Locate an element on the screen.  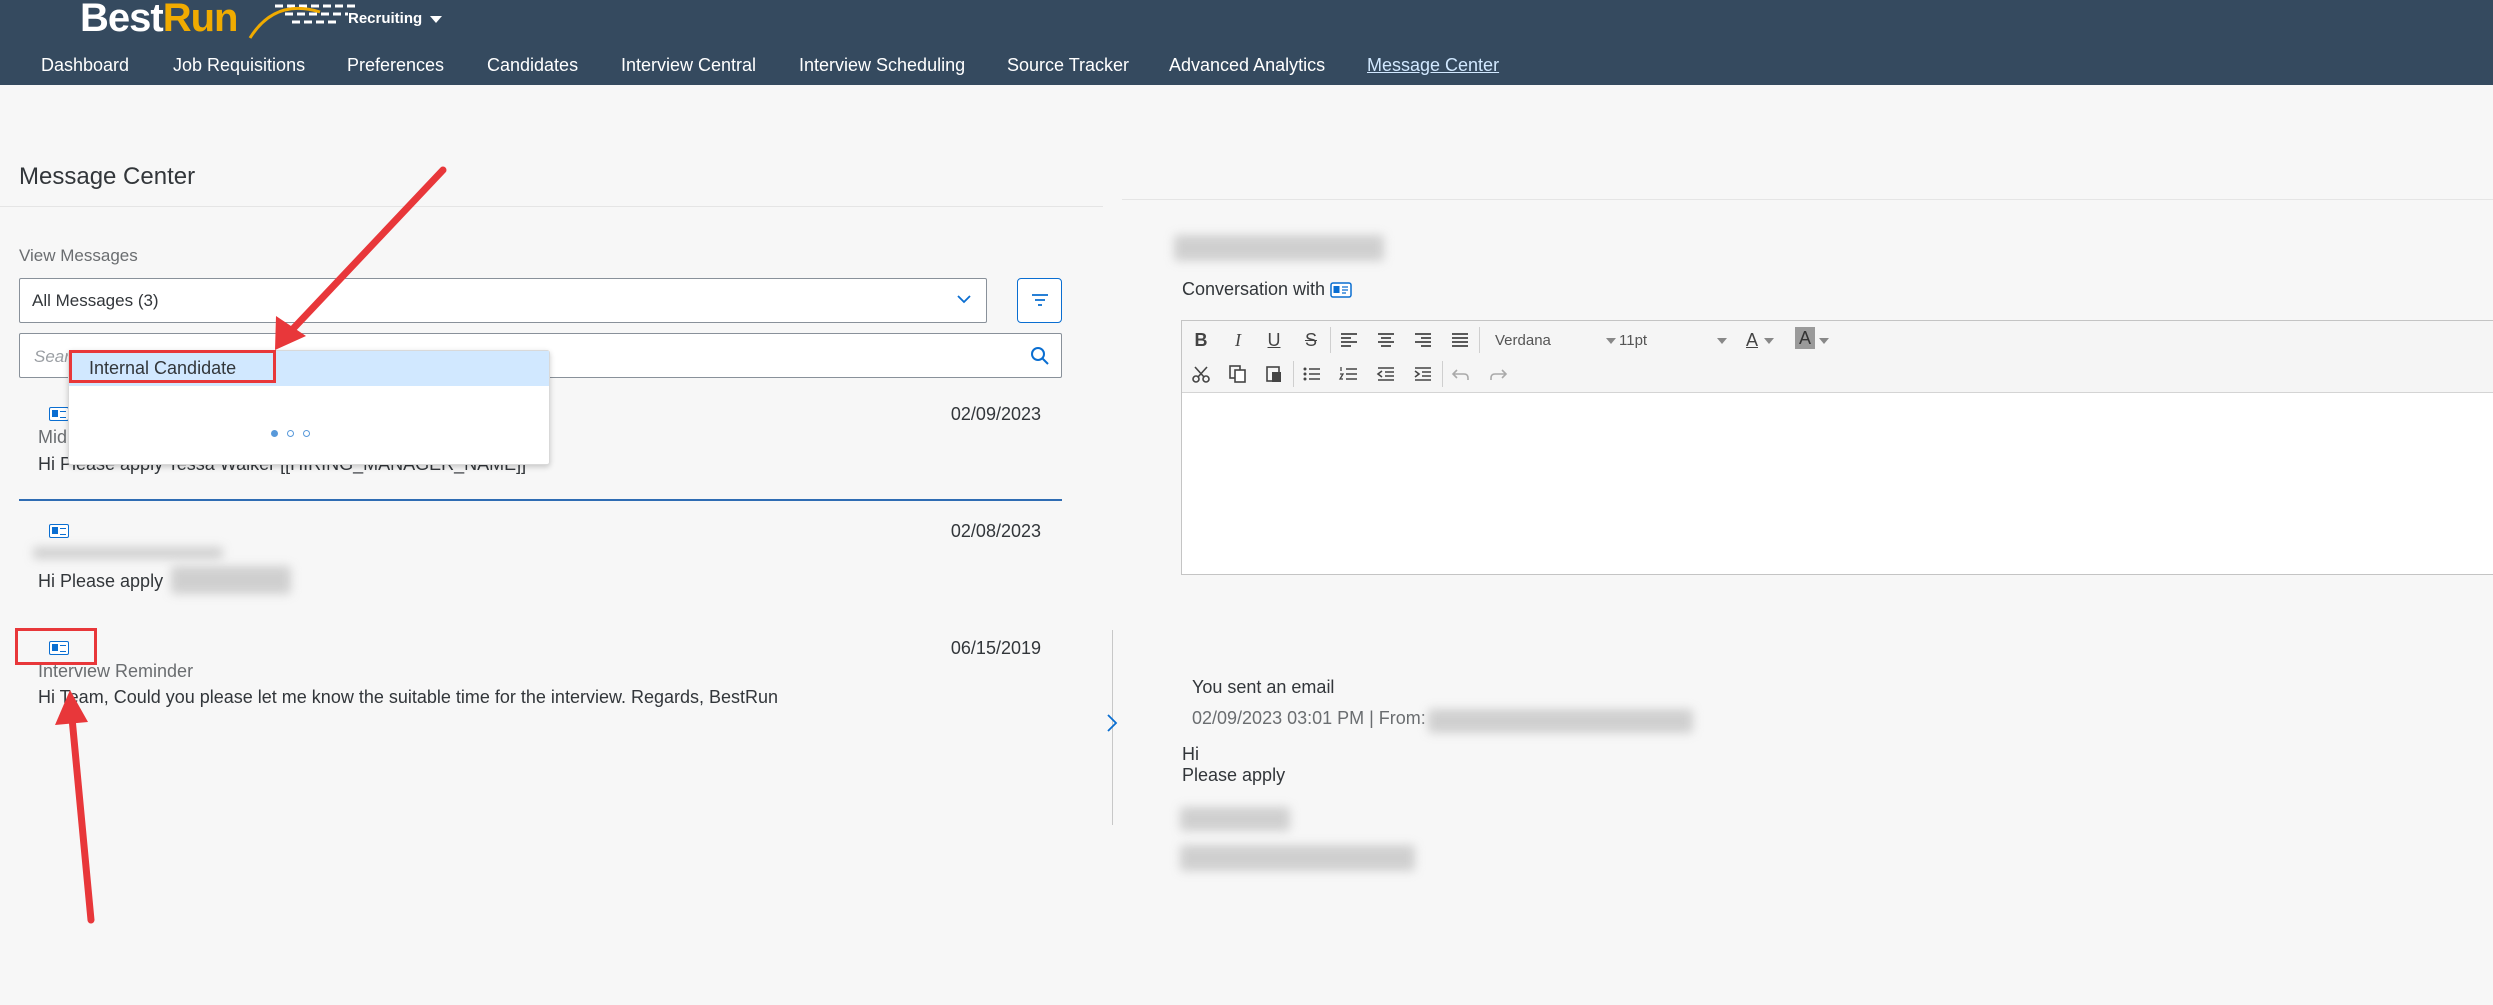
annotation-arrows is located at coordinates (251, 545).